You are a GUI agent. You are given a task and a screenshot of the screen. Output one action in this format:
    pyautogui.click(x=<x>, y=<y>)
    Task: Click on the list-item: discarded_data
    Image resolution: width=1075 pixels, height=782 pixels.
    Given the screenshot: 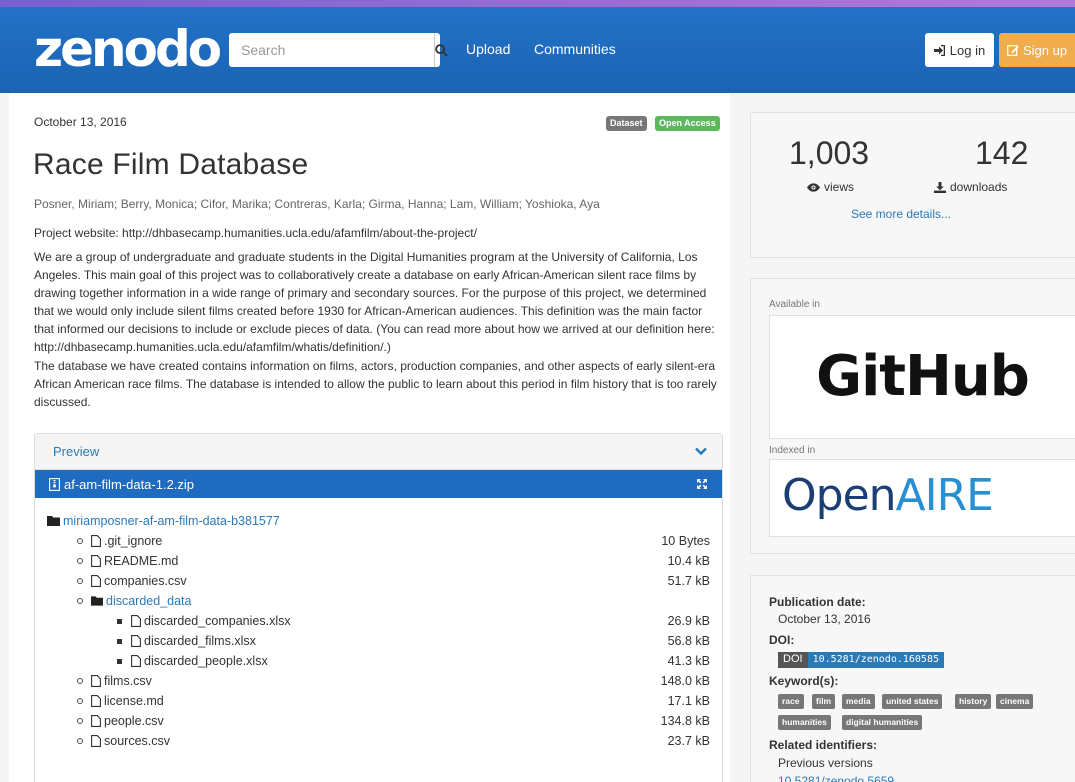 What is the action you would take?
    pyautogui.click(x=378, y=602)
    